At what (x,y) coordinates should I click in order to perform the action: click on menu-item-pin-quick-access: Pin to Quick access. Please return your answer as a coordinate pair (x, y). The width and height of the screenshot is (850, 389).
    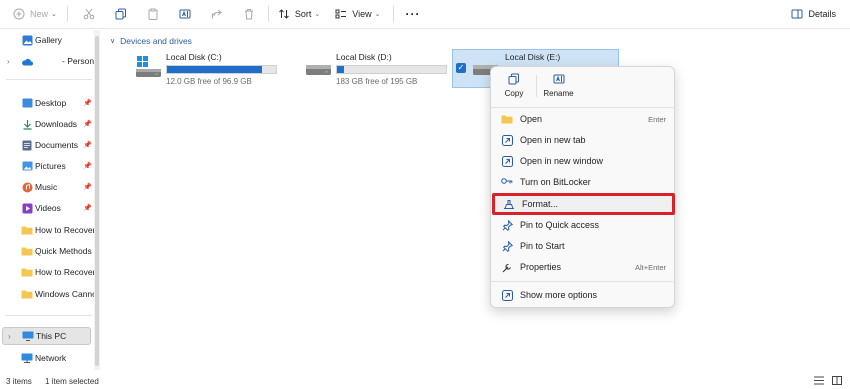
    Looking at the image, I should click on (583, 225).